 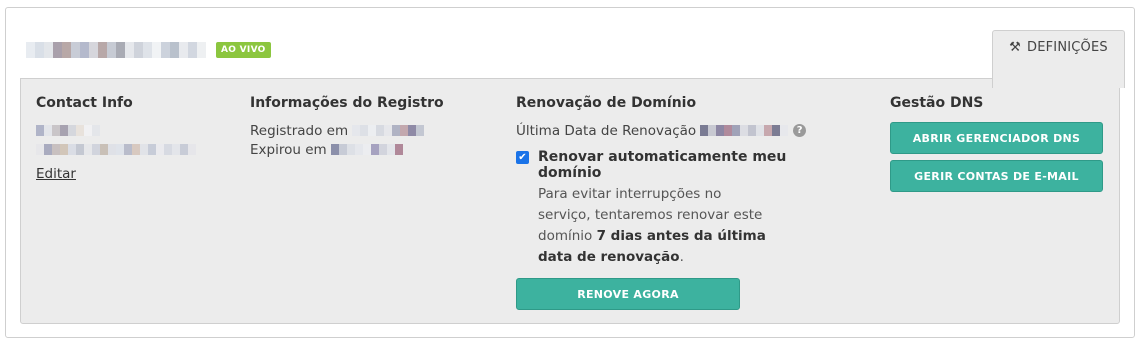 I want to click on edit-contact-link: Editar, so click(x=56, y=174).